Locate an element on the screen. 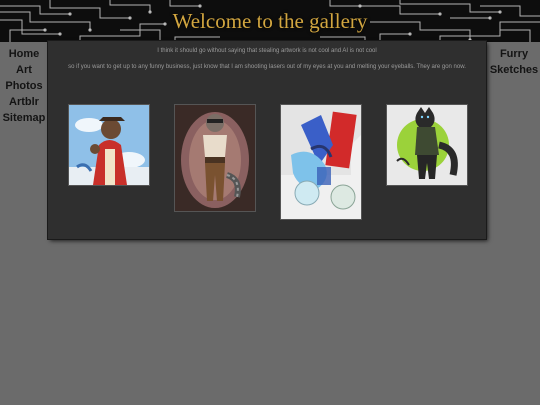 This screenshot has width=540, height=405. nav-link-artblr: Artblr is located at coordinates (24, 102).